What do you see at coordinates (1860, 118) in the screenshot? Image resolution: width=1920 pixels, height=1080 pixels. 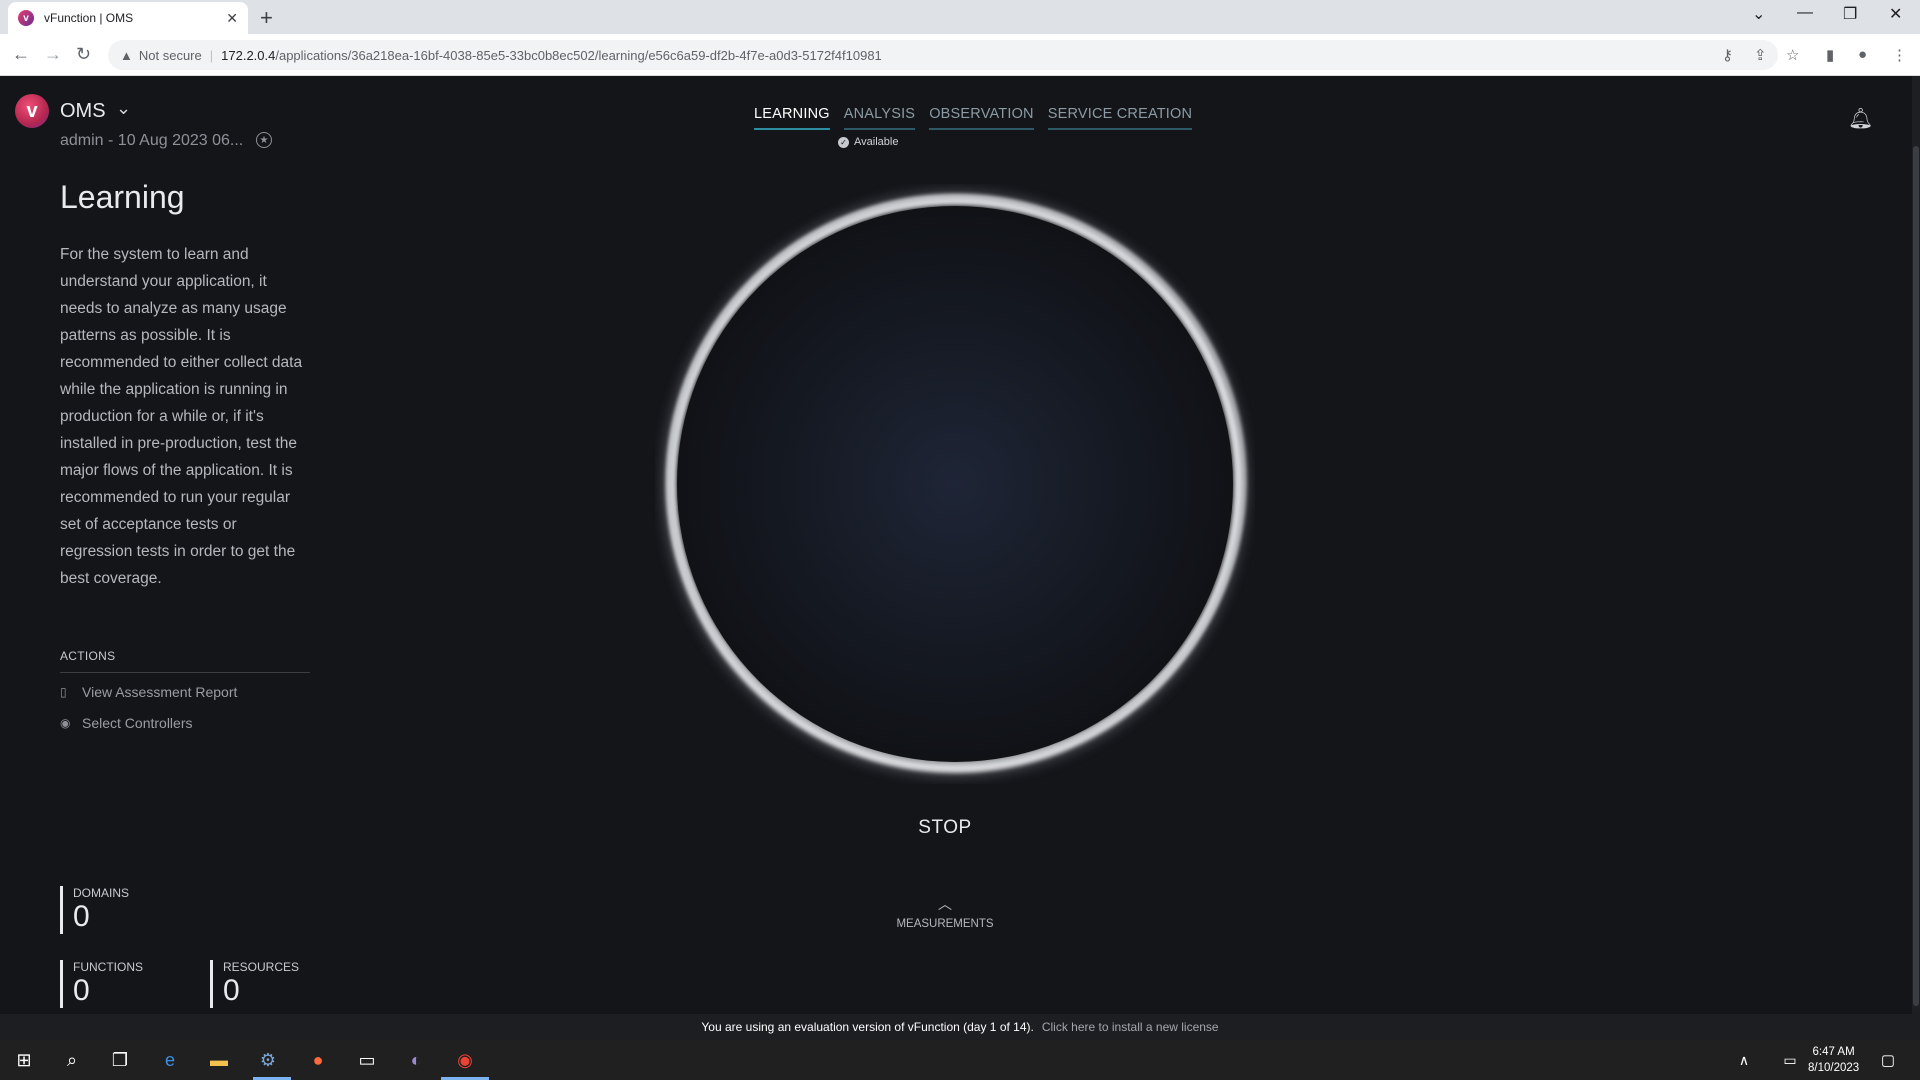 I see `bell-icon: 🔔︎` at bounding box center [1860, 118].